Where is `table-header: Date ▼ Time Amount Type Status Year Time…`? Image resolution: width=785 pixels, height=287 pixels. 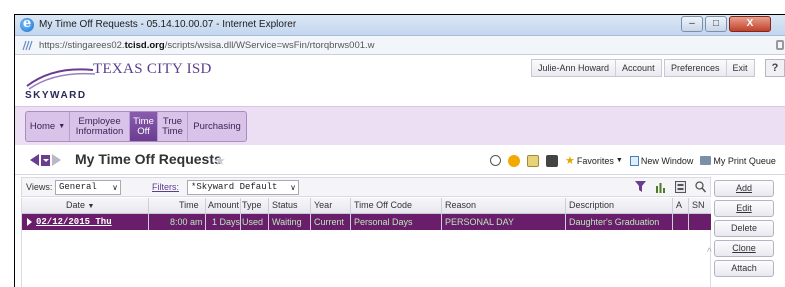
table-header: Date ▼ Time Amount Type Status Year Time… is located at coordinates (366, 206).